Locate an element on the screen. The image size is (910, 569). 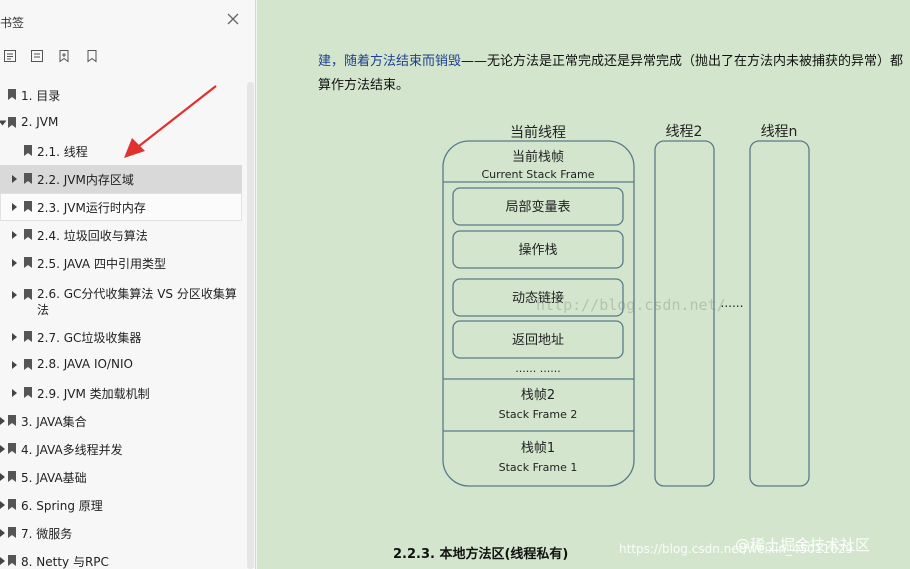
bookmark-item-spring: 6. Spring 原理 is located at coordinates (121, 505).